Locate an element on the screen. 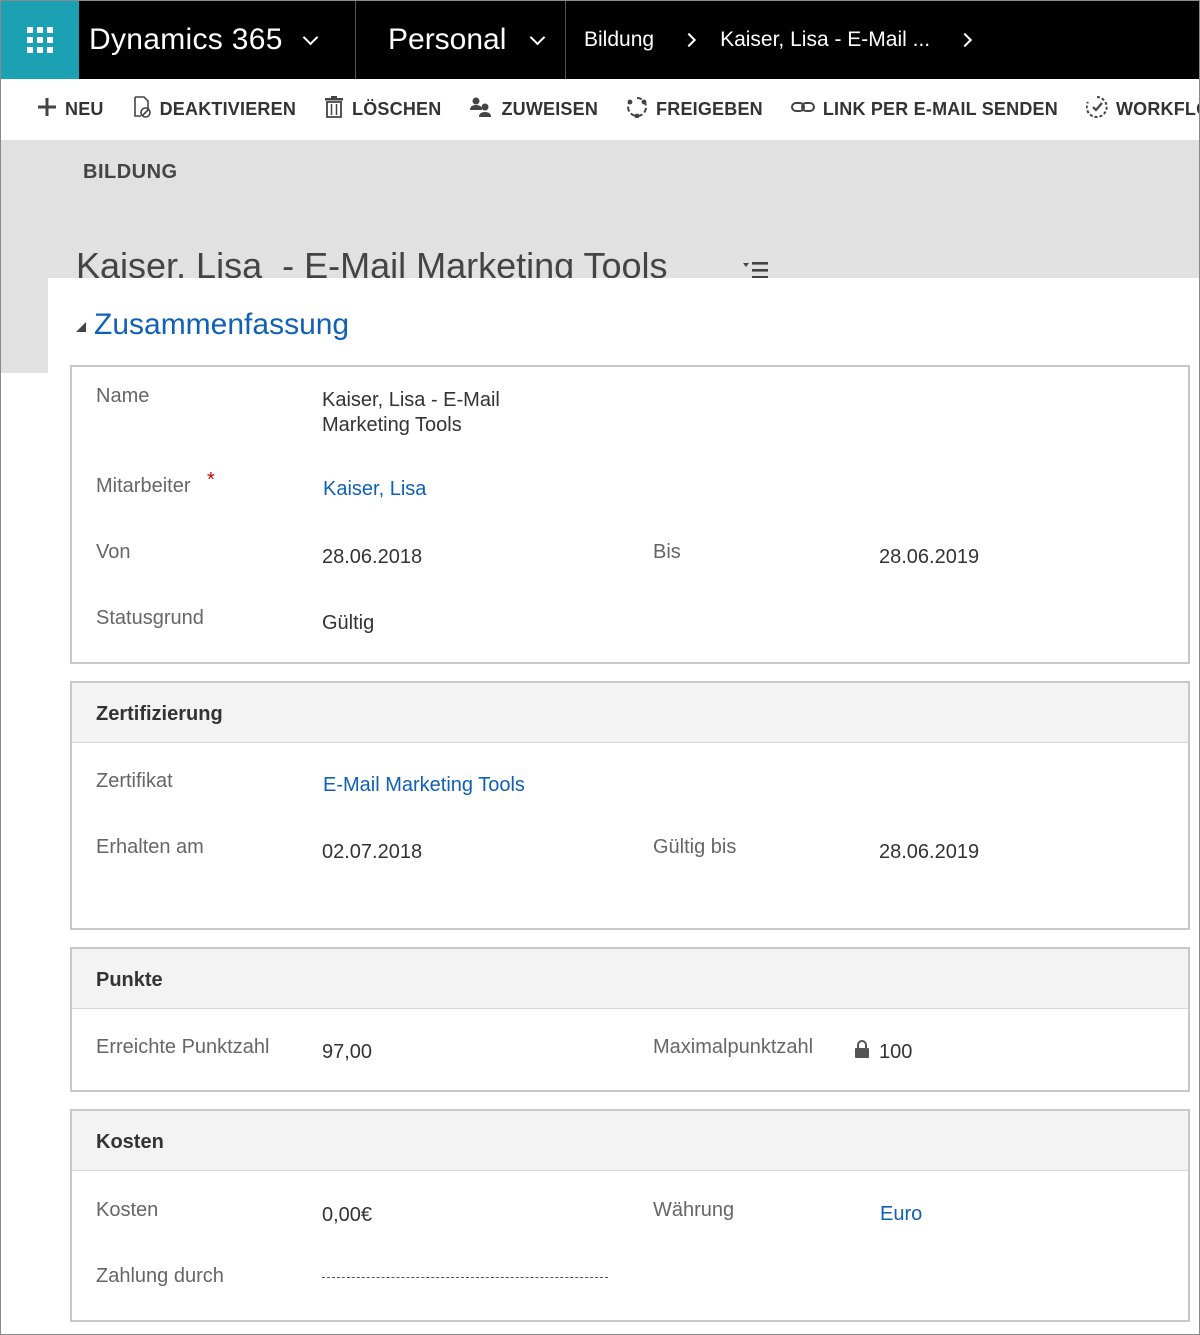 This screenshot has width=1200, height=1335. collapse-triangle-icon is located at coordinates (81, 327).